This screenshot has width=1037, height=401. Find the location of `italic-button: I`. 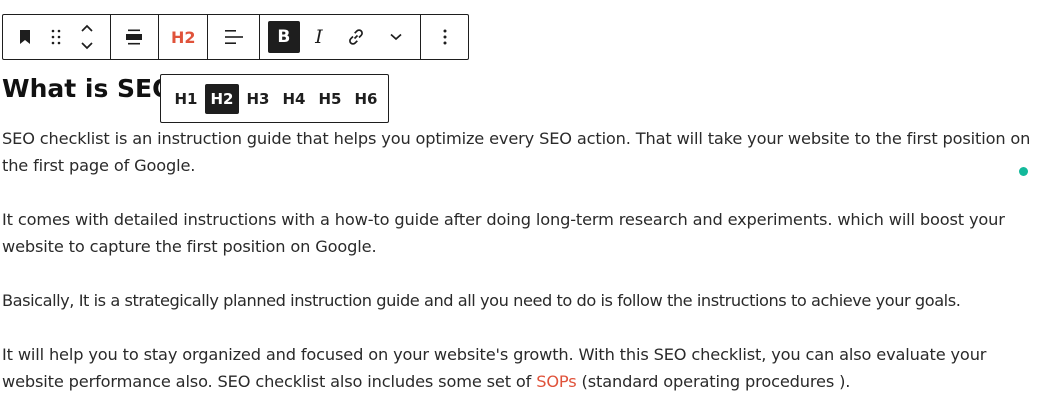

italic-button: I is located at coordinates (319, 37).